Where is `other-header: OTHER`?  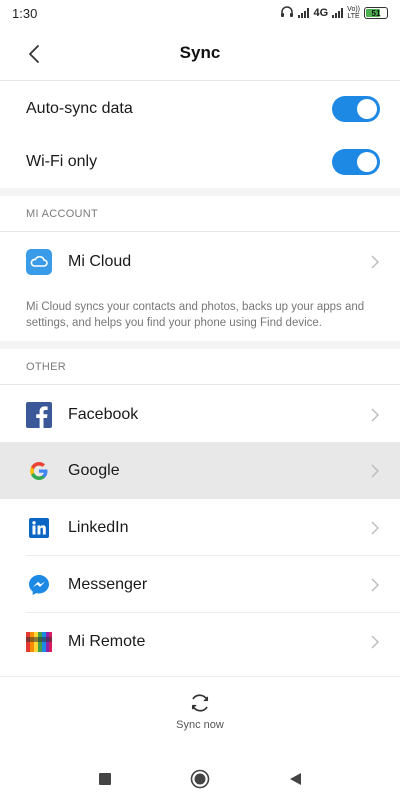
other-header: OTHER is located at coordinates (200, 367).